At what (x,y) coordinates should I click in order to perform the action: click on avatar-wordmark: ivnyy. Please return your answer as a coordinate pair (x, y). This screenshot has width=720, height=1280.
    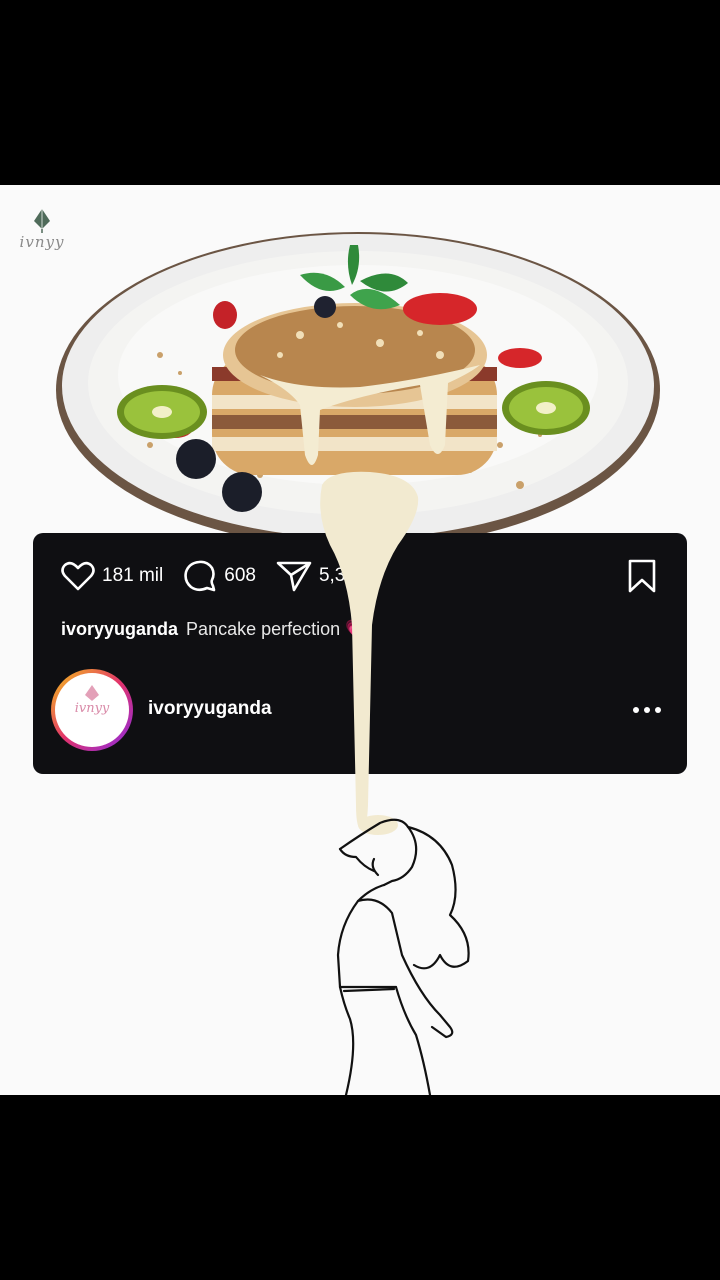
    Looking at the image, I should click on (92, 708).